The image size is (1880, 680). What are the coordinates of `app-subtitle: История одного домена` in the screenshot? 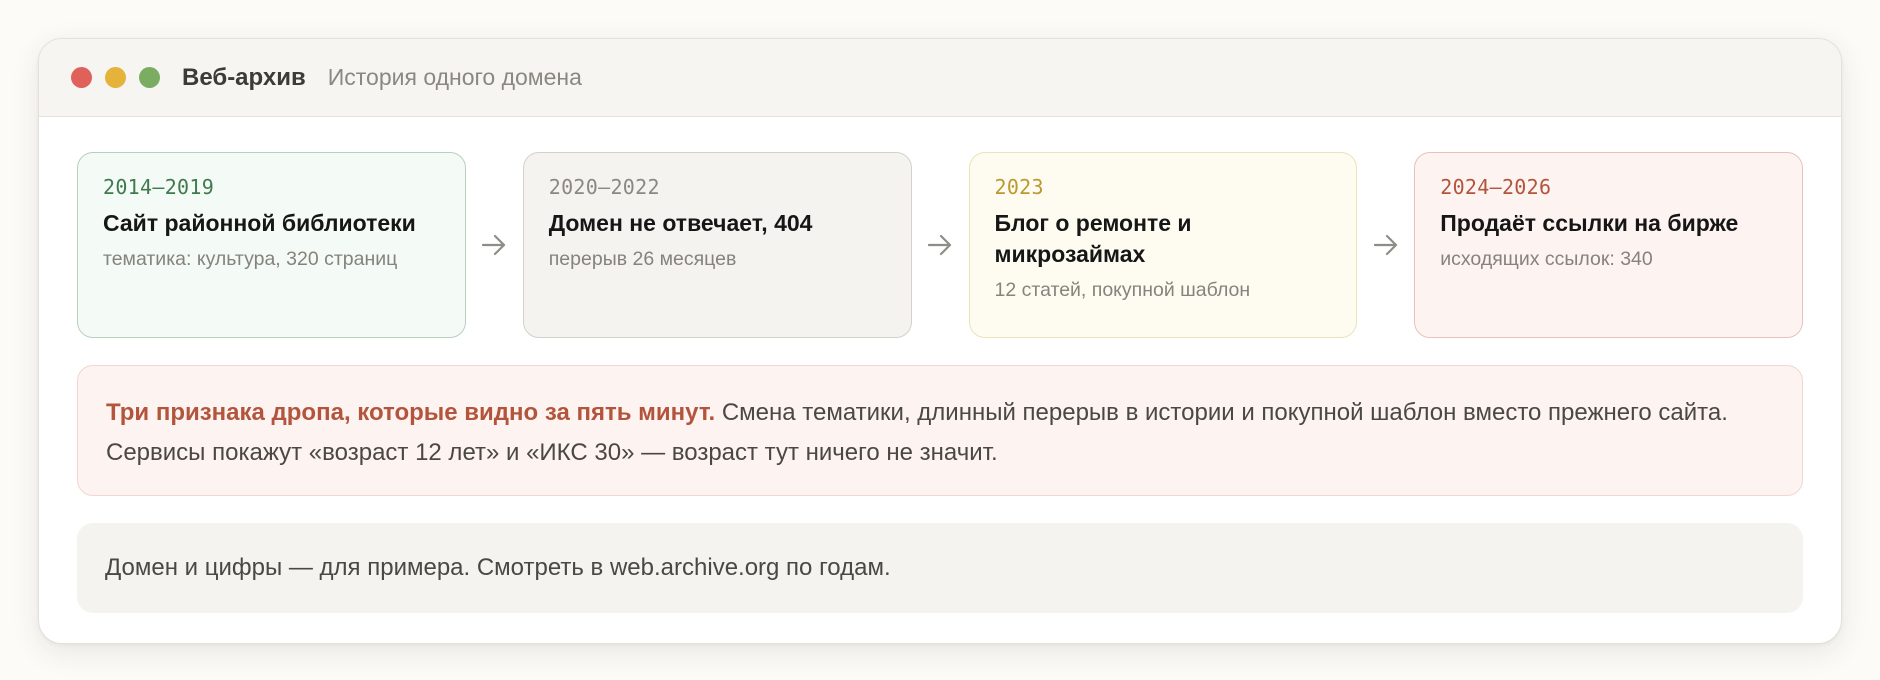 It's located at (454, 77).